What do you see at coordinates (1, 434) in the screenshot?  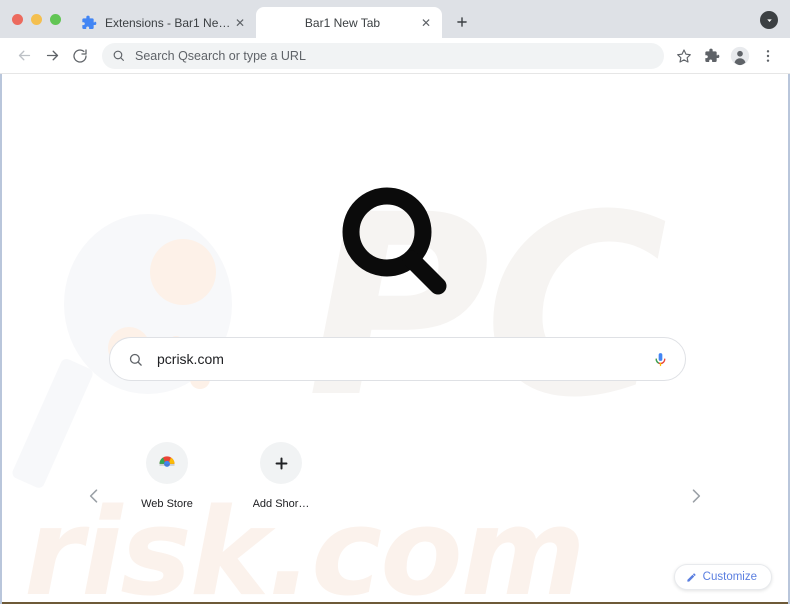 I see `frame-edge-left` at bounding box center [1, 434].